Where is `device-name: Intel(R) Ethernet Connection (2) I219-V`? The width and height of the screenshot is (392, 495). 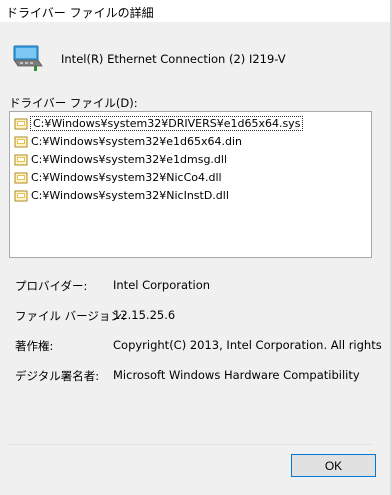
device-name: Intel(R) Ethernet Connection (2) I219-V is located at coordinates (173, 59).